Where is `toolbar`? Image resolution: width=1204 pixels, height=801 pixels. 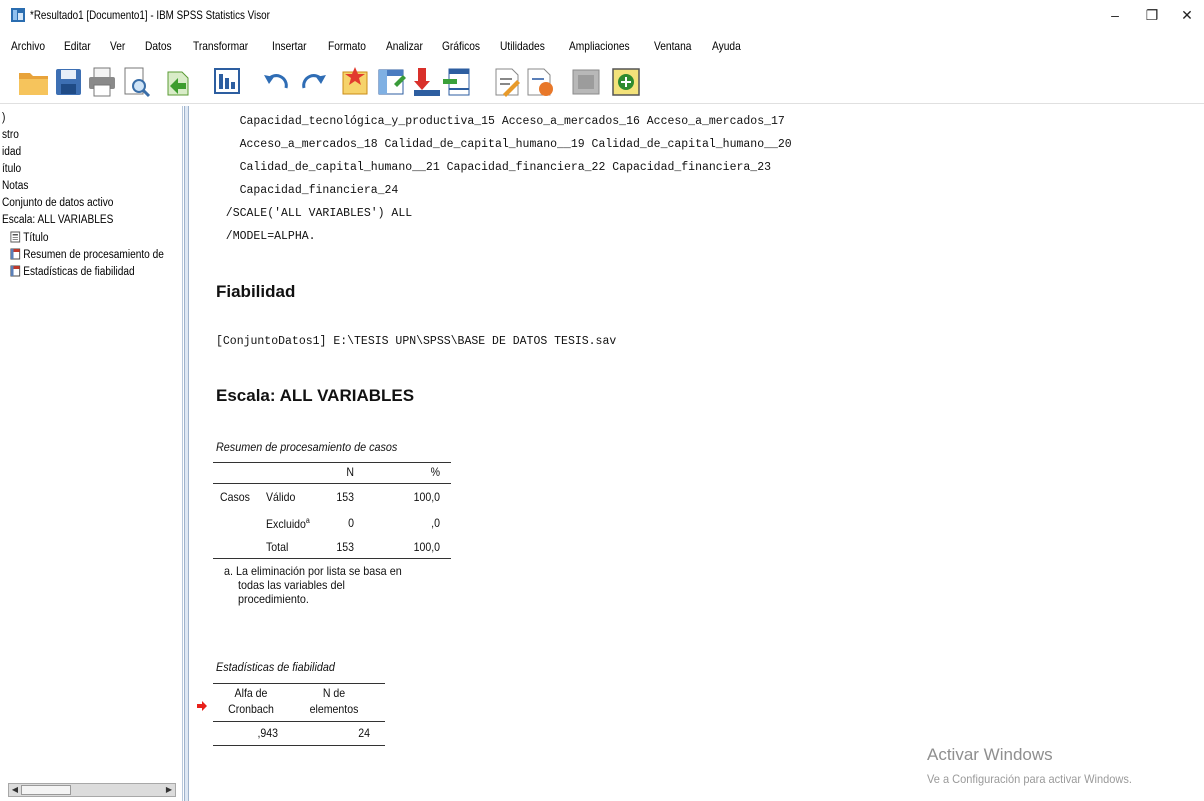 toolbar is located at coordinates (602, 81).